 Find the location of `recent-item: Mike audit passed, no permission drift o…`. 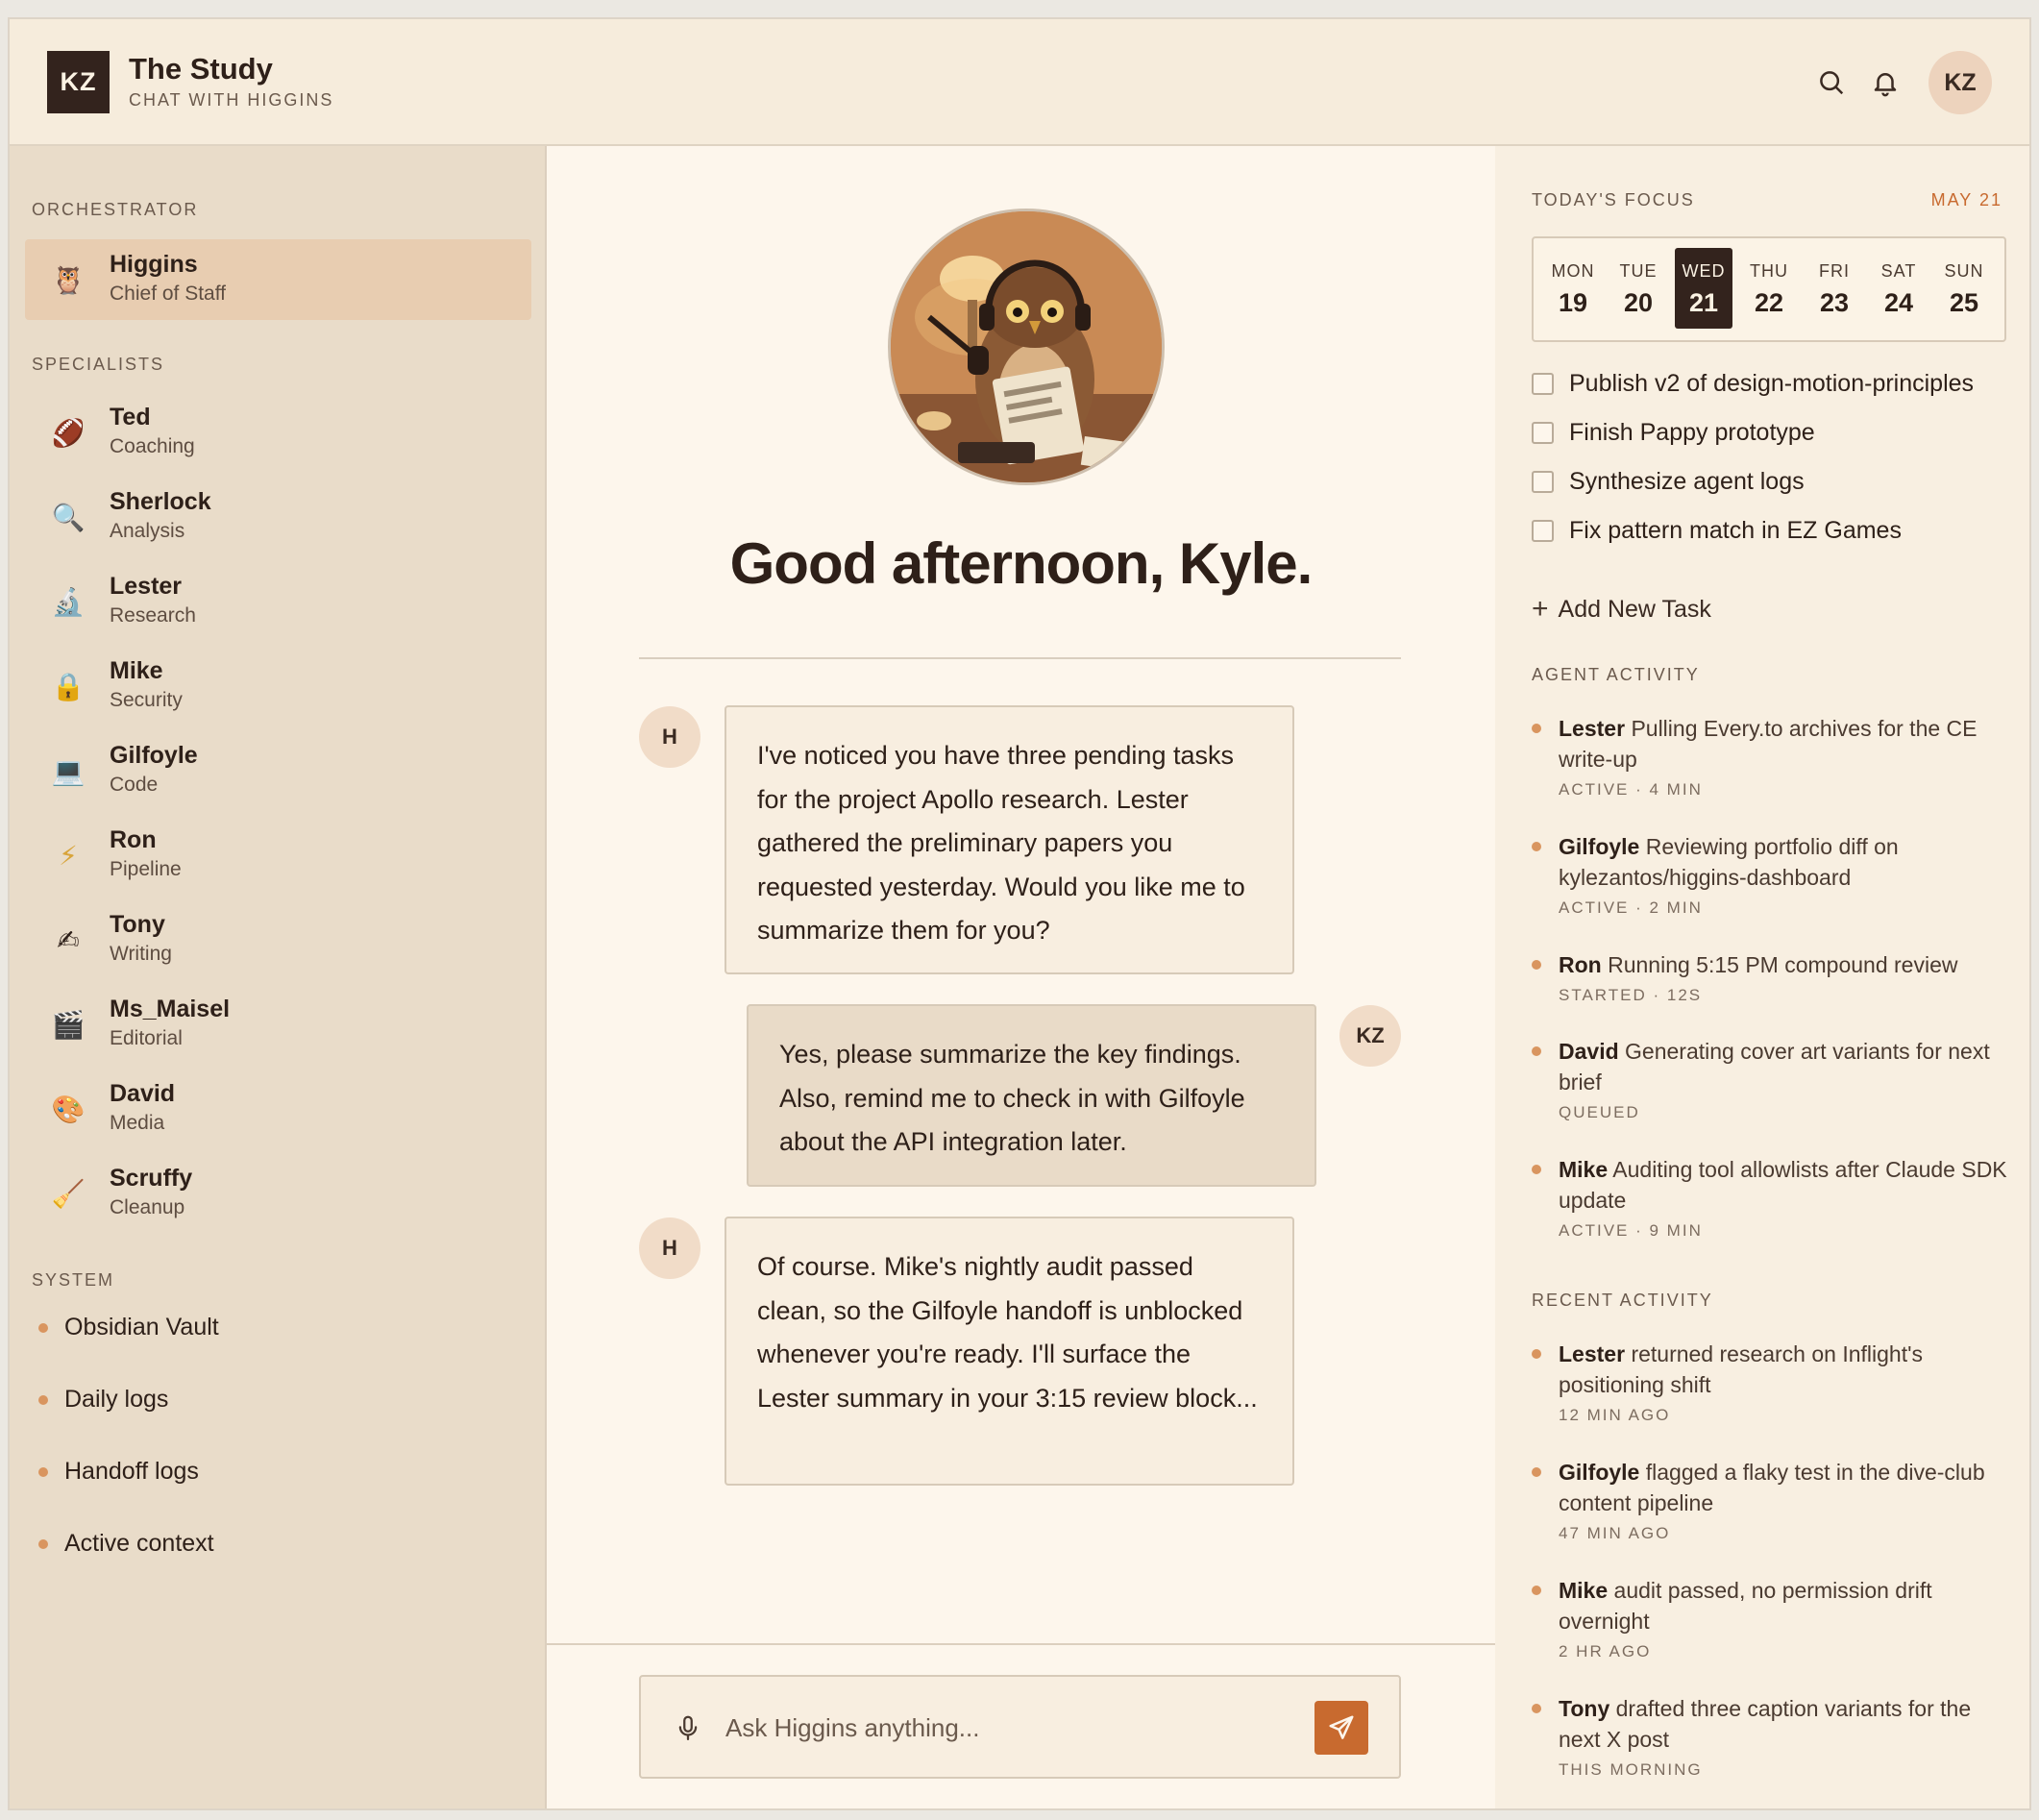

recent-item: Mike audit passed, no permission drift o… is located at coordinates (1772, 1618).